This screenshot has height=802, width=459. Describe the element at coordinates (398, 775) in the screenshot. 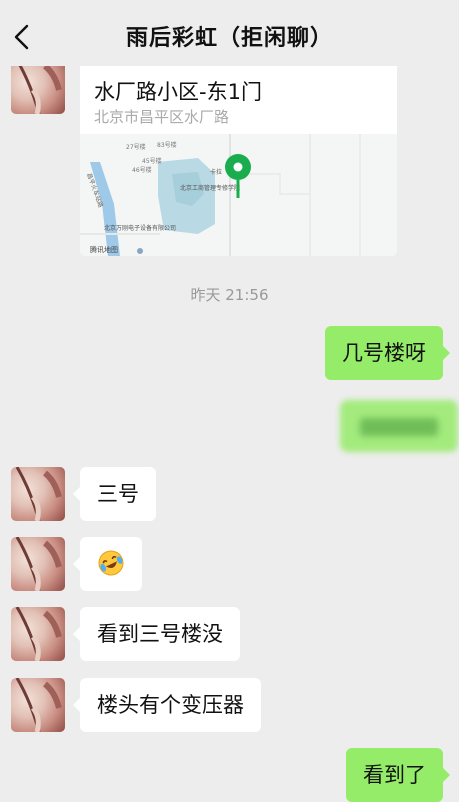

I see `message-outgoing: 看到了` at that location.